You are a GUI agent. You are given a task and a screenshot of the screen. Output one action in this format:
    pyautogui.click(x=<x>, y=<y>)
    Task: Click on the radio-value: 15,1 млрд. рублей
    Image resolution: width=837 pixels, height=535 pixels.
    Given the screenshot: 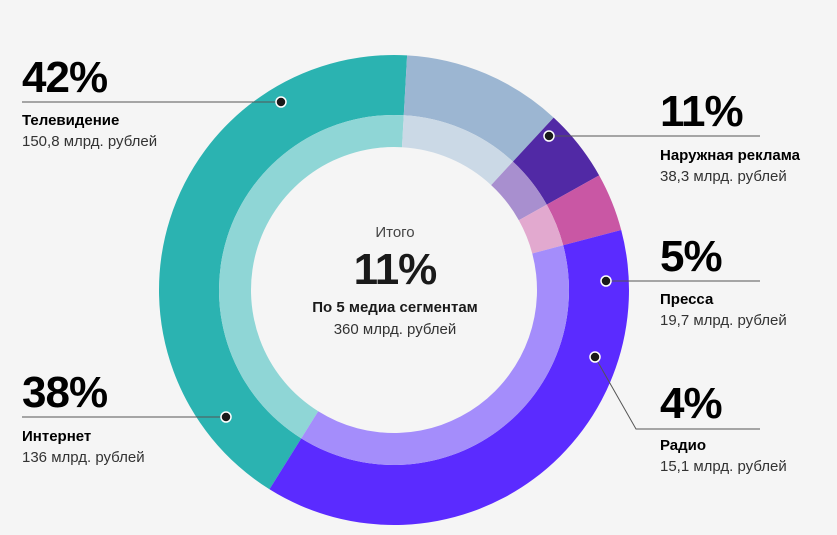 What is the action you would take?
    pyautogui.click(x=723, y=466)
    